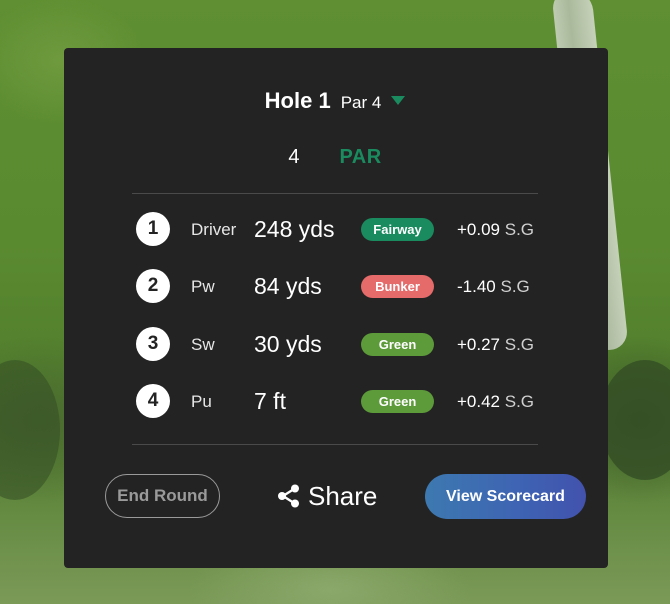  Describe the element at coordinates (288, 286) in the screenshot. I see `shot-distance: 84 yds` at that location.